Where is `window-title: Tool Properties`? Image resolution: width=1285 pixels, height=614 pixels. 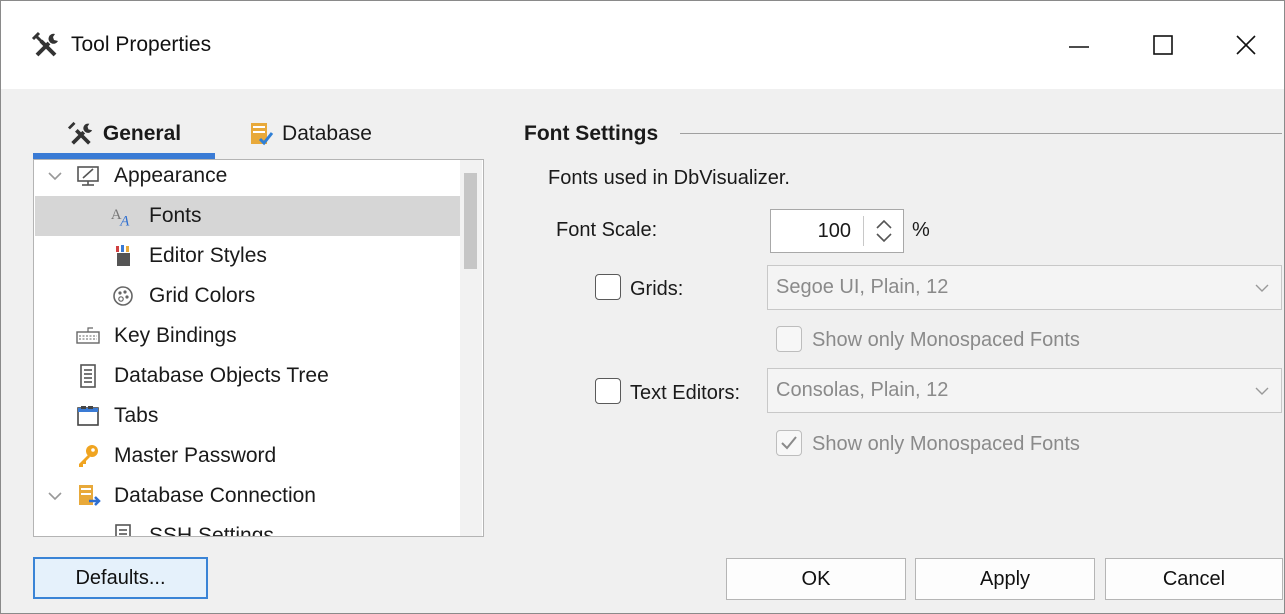
window-title: Tool Properties is located at coordinates (141, 44).